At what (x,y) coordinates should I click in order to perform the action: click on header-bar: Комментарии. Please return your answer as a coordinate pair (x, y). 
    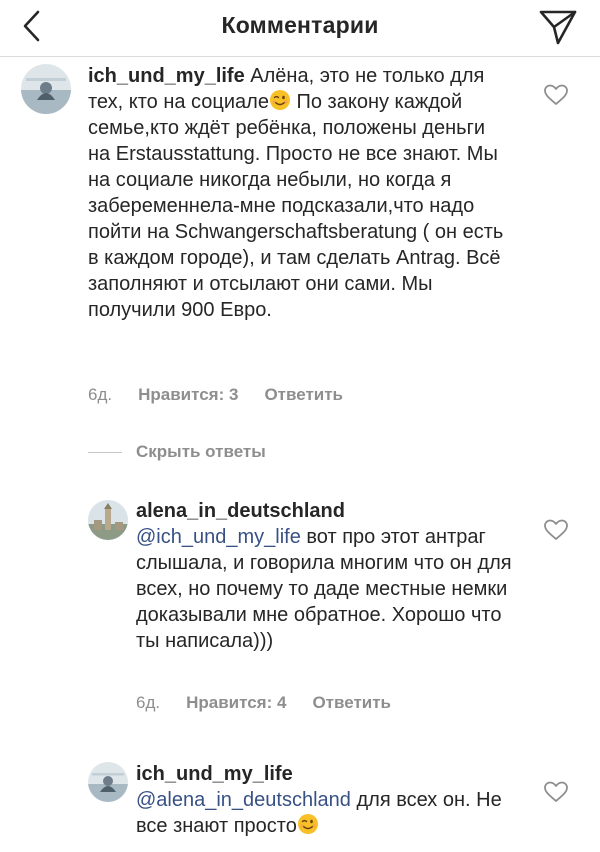
    Looking at the image, I should click on (300, 28).